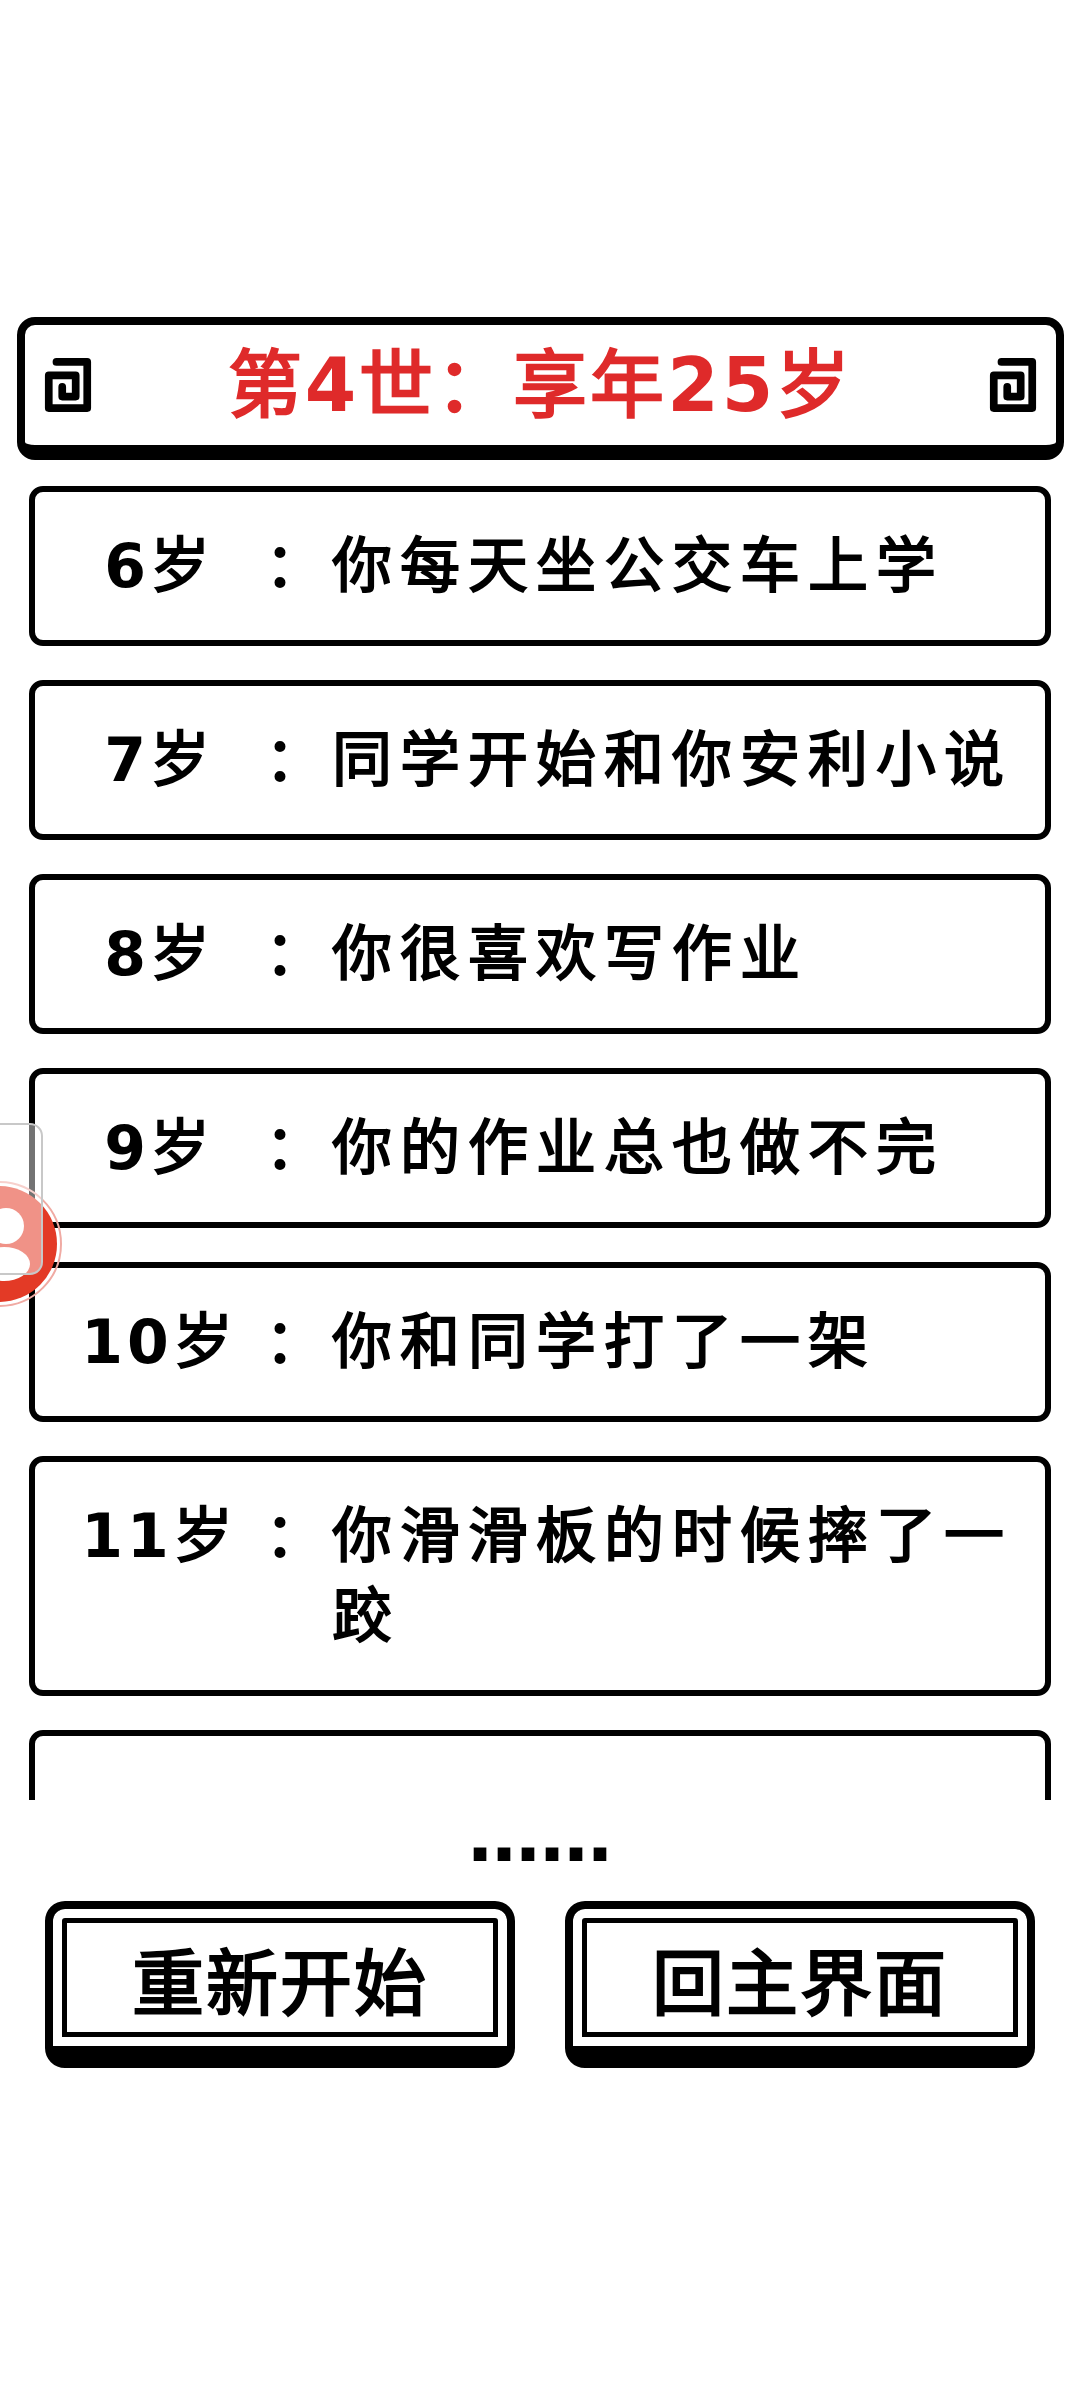  What do you see at coordinates (280, 1984) in the screenshot?
I see `action-button: 重新开始` at bounding box center [280, 1984].